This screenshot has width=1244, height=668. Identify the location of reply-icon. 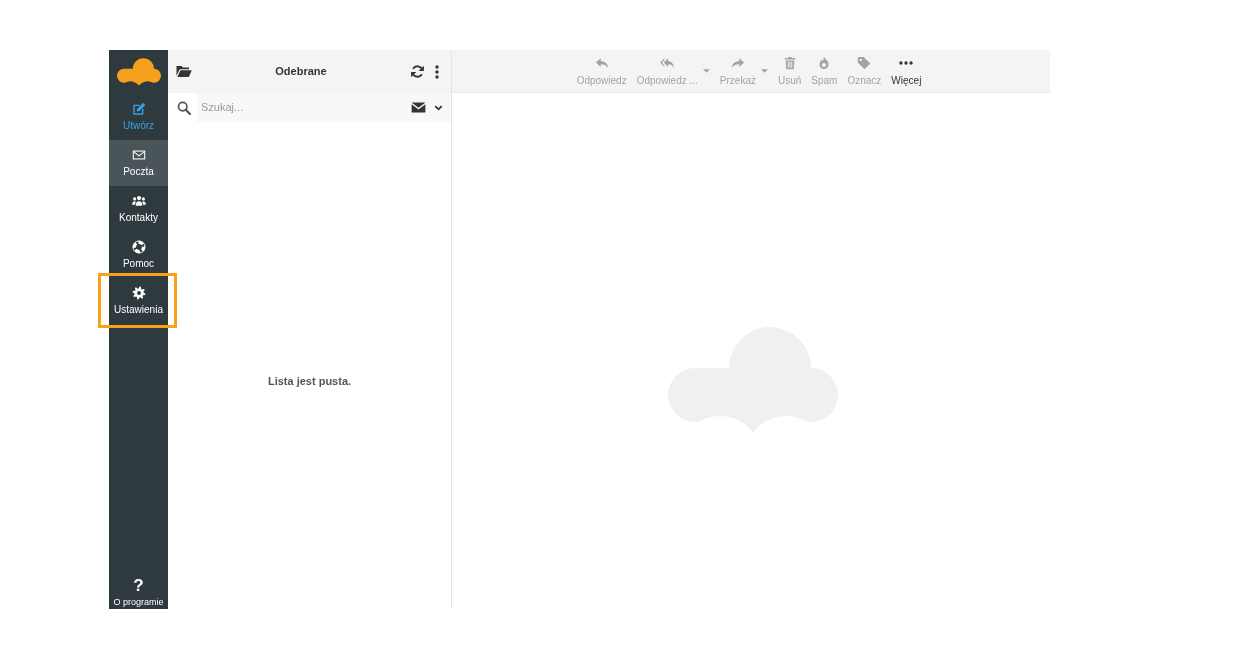
(601, 62).